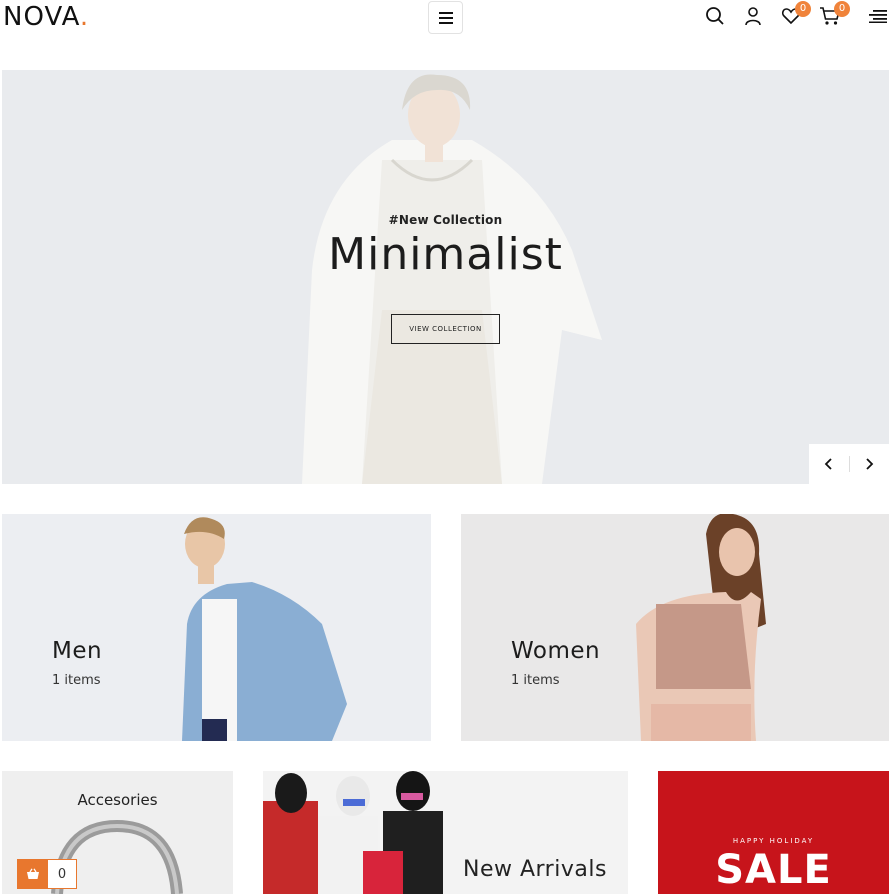  I want to click on main-menu-button, so click(445, 17).